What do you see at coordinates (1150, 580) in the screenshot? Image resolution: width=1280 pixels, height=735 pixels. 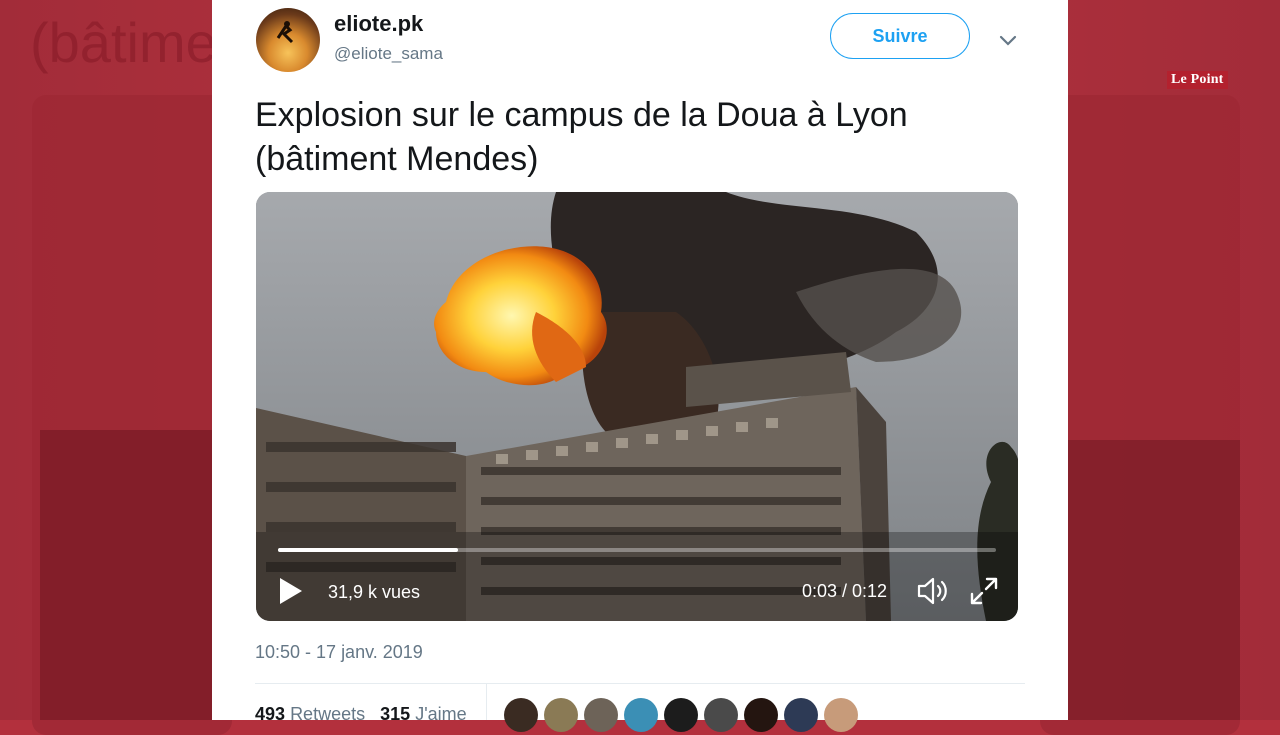 I see `background-building-right` at bounding box center [1150, 580].